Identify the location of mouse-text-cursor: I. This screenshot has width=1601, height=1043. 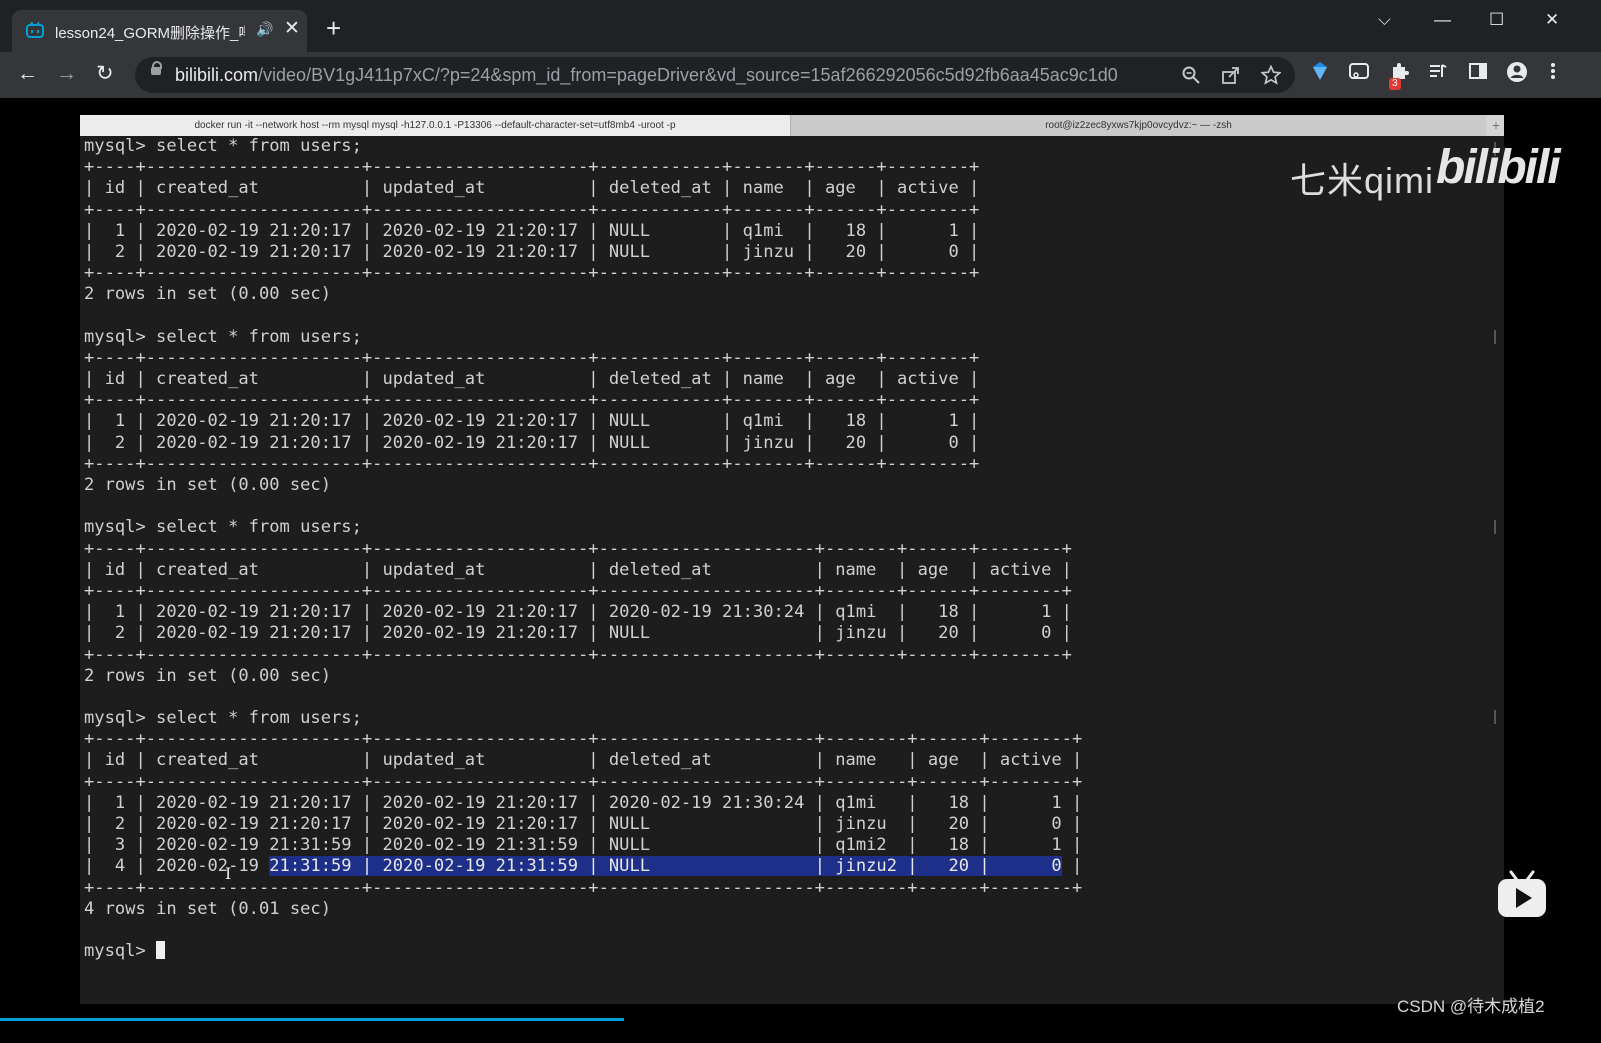
(228, 873).